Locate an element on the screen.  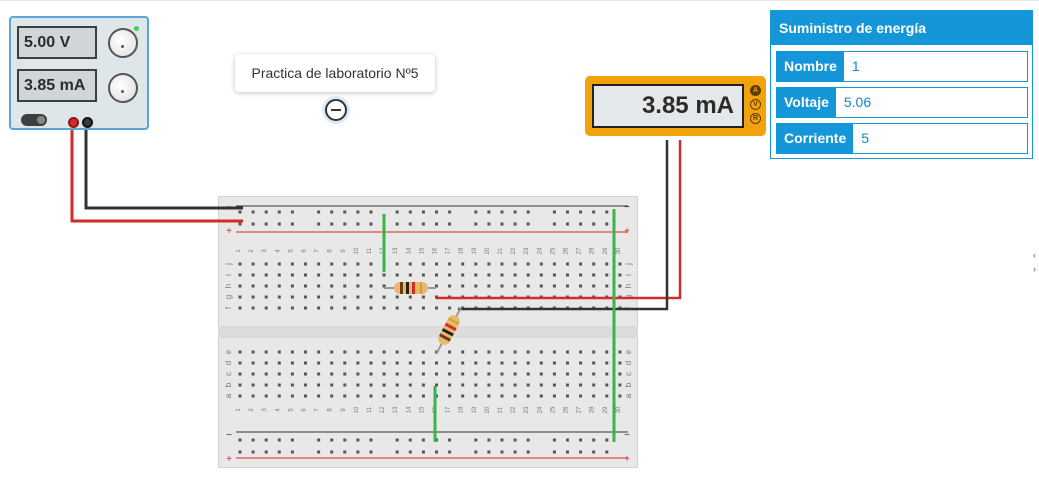
cv-led-icon is located at coordinates (136, 28).